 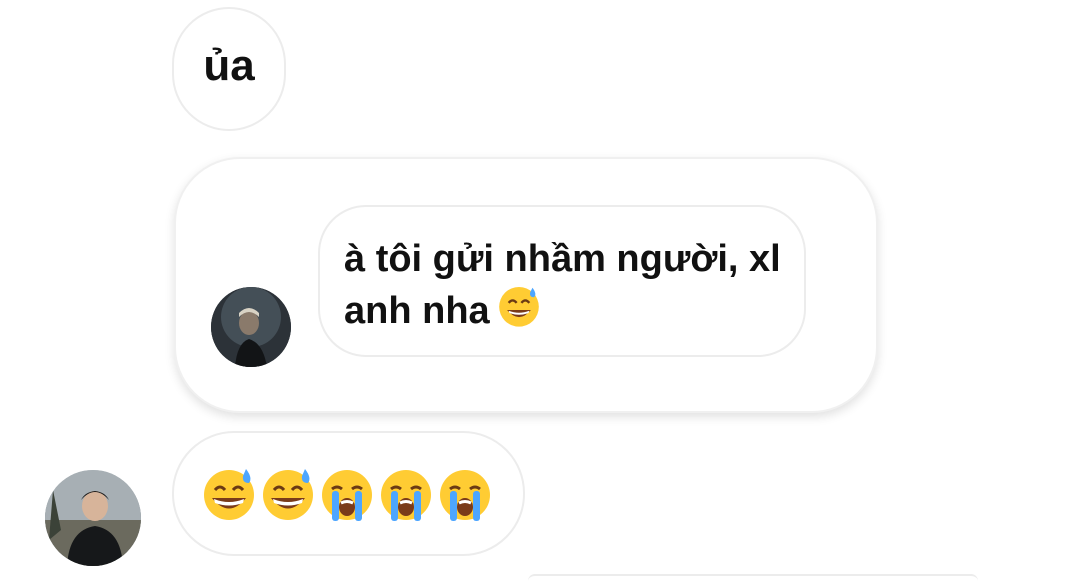 I want to click on quoted-message-text: à tôi gửi nhầm người, xl anh nha, so click(x=564, y=288).